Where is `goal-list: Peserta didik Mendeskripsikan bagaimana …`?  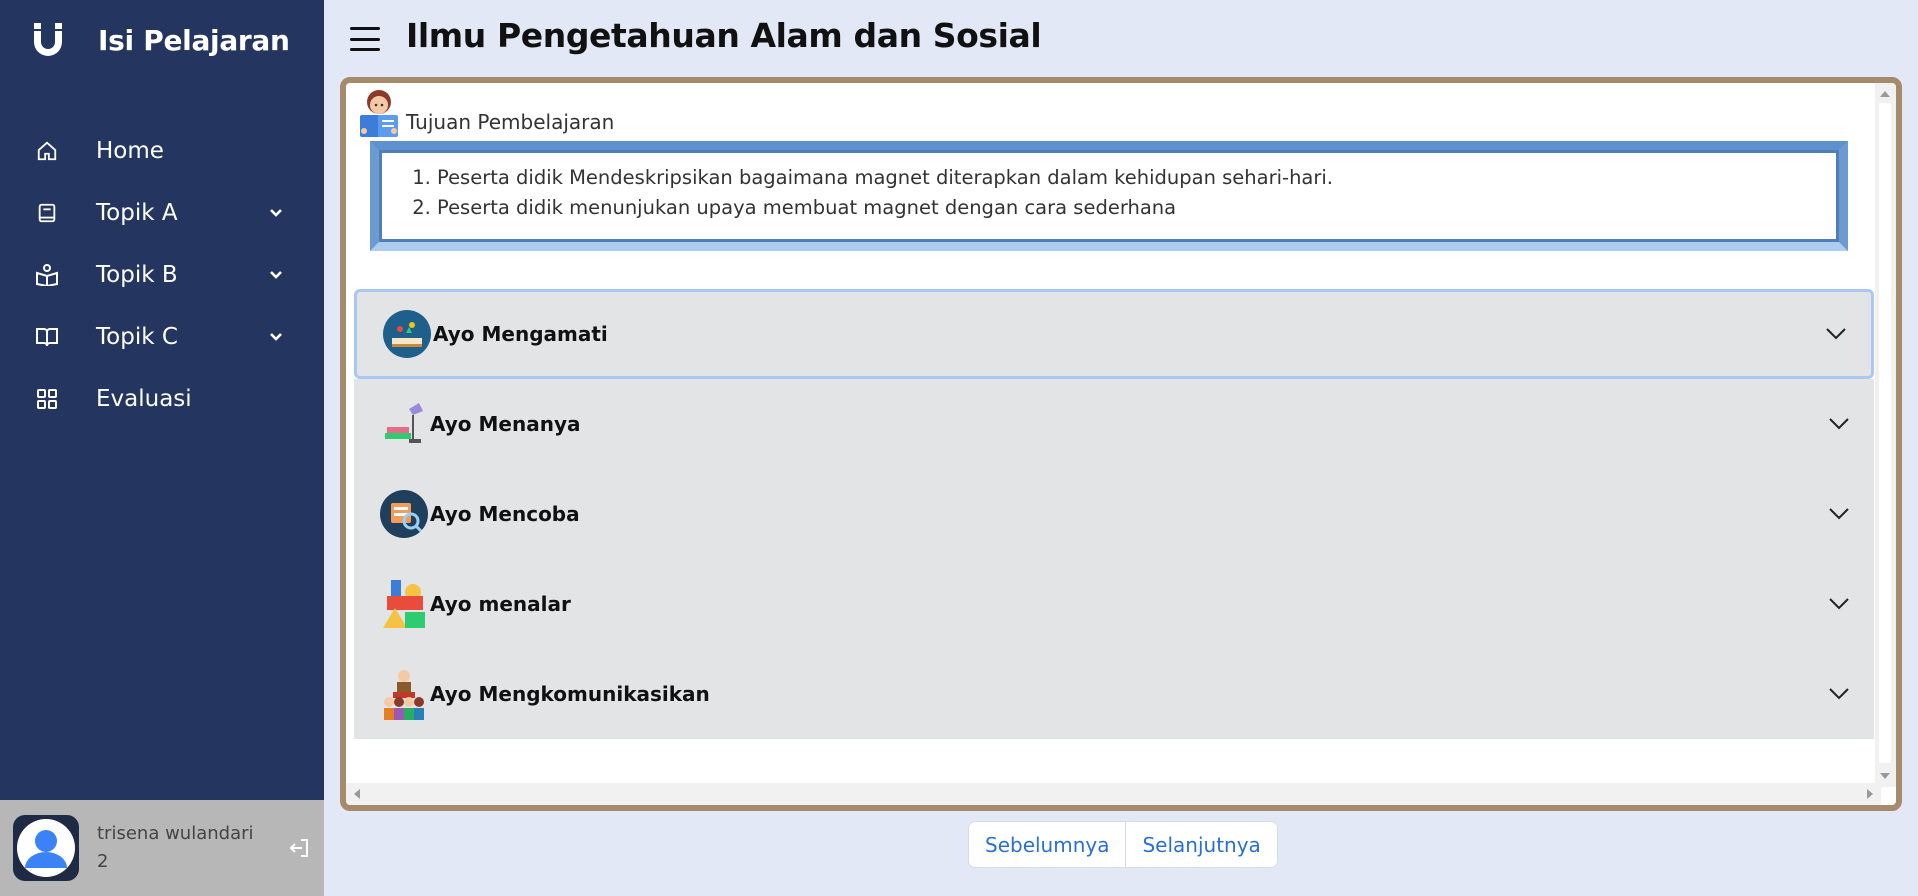 goal-list: Peserta didik Mendeskripsikan bagaimana … is located at coordinates (1129, 193).